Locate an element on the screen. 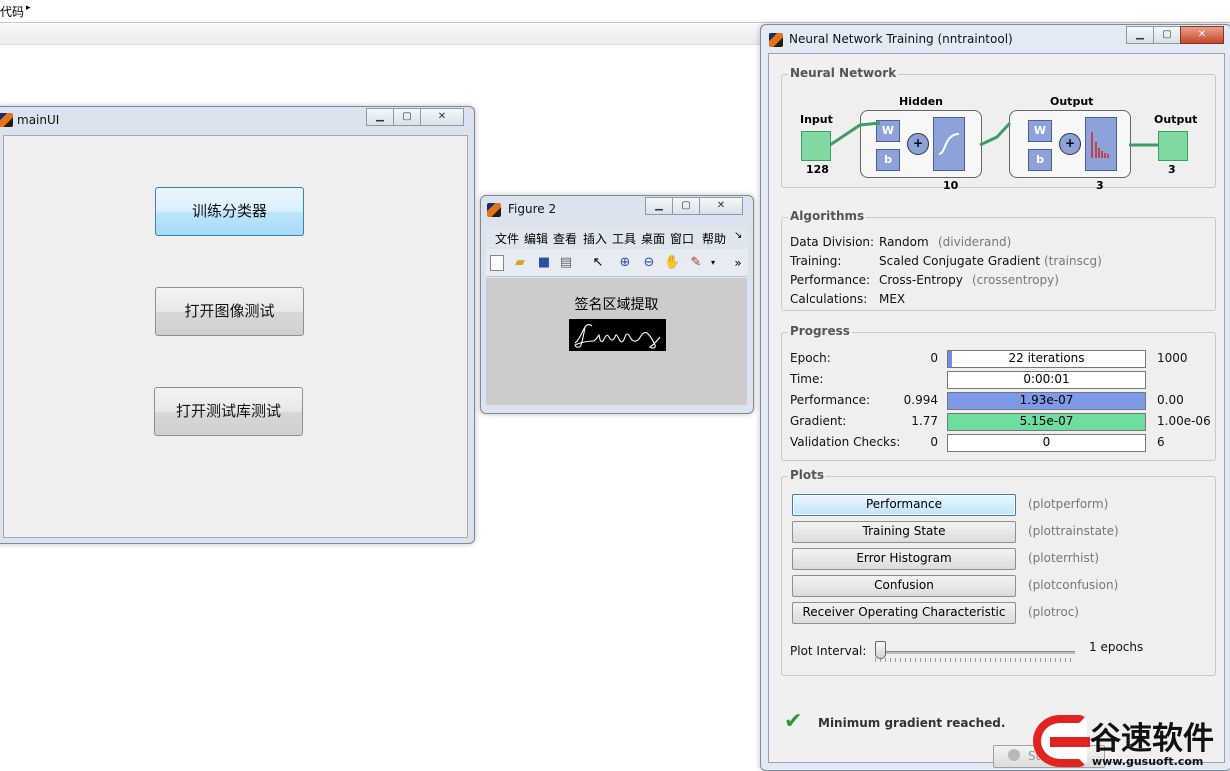  plot-title: 签名区域提取 is located at coordinates (616, 305).